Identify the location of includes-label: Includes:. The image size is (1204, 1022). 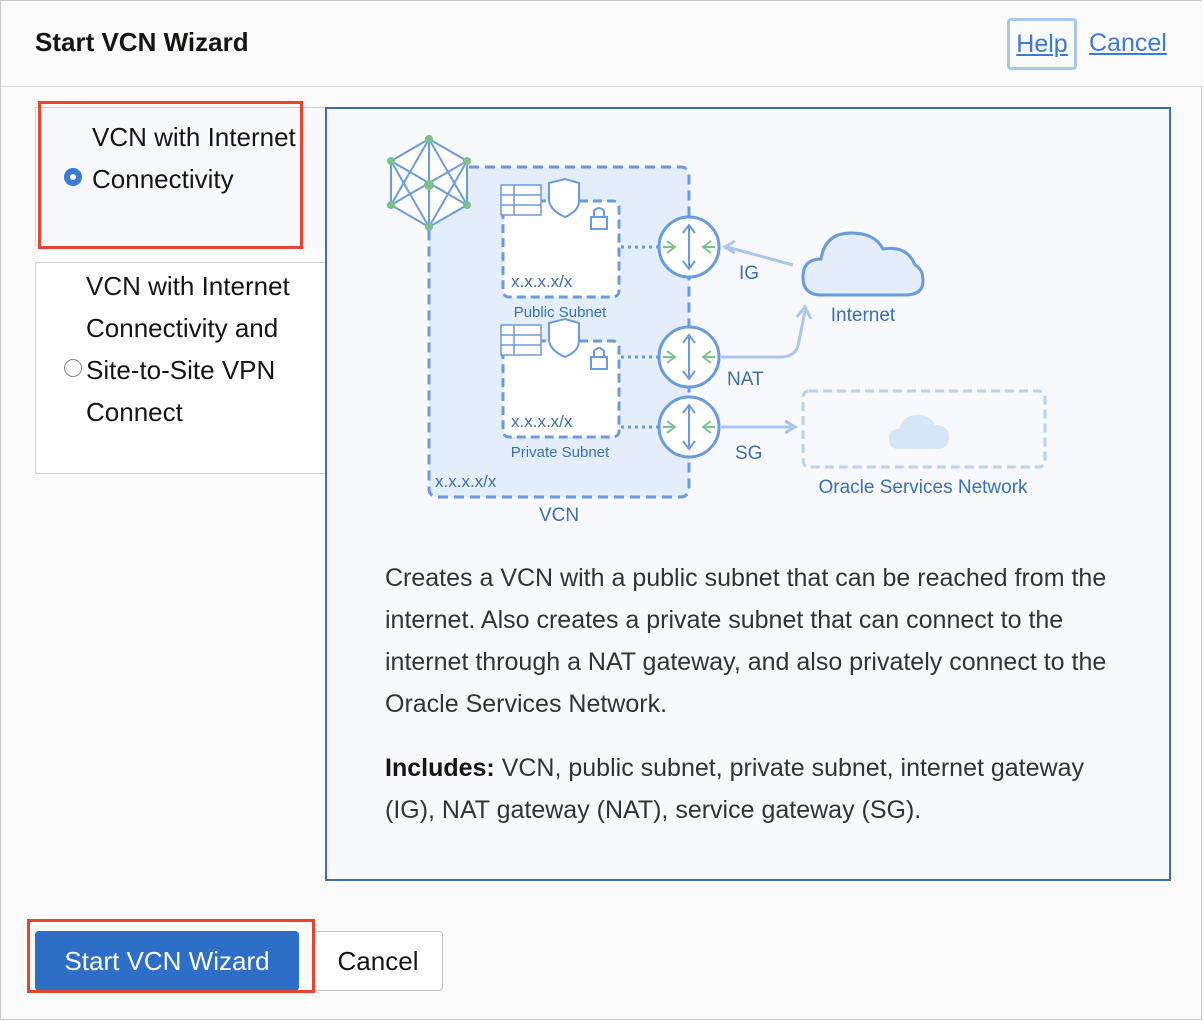
(440, 768).